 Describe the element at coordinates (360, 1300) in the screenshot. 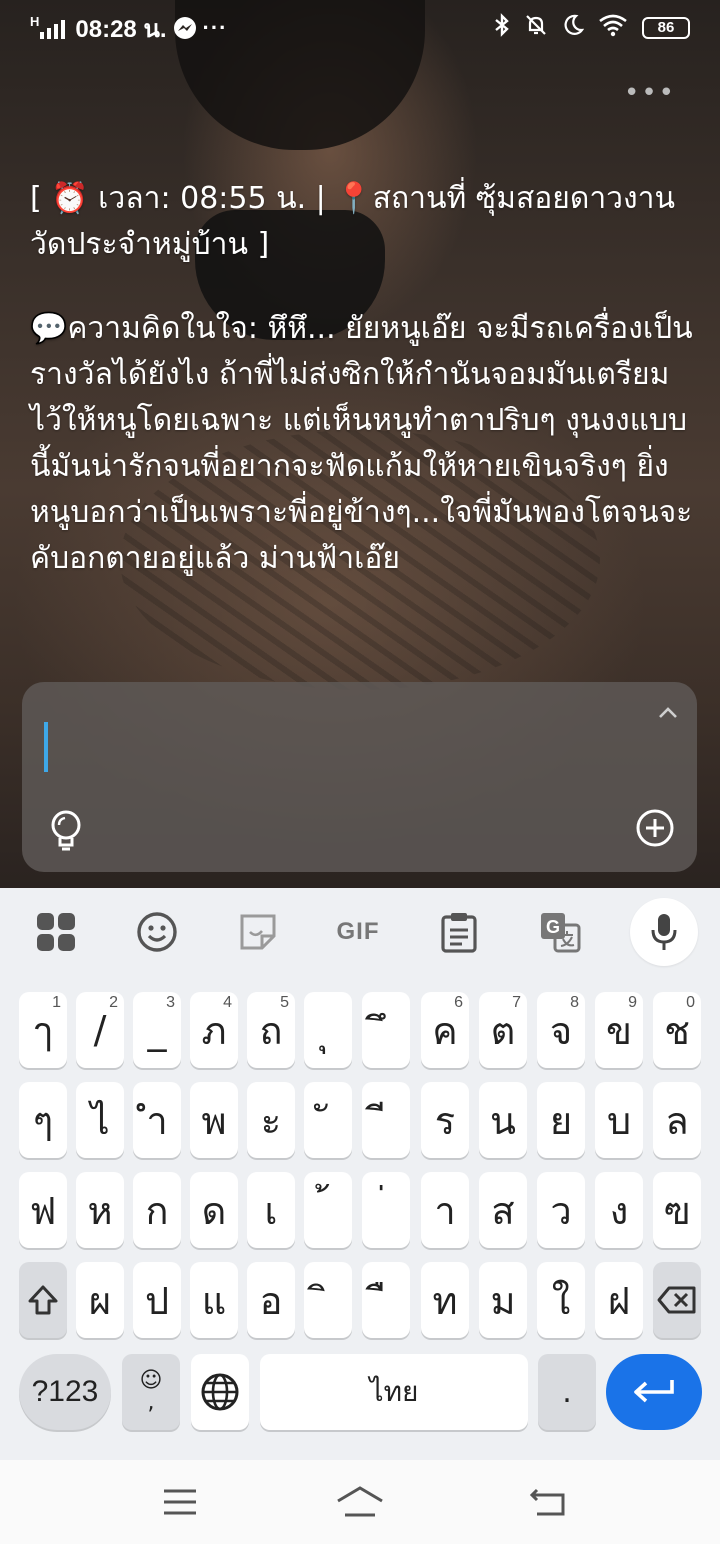

I see `keyboard-row-4: ผ ป แ อ ิ ื ท ม ใ ฝ` at that location.